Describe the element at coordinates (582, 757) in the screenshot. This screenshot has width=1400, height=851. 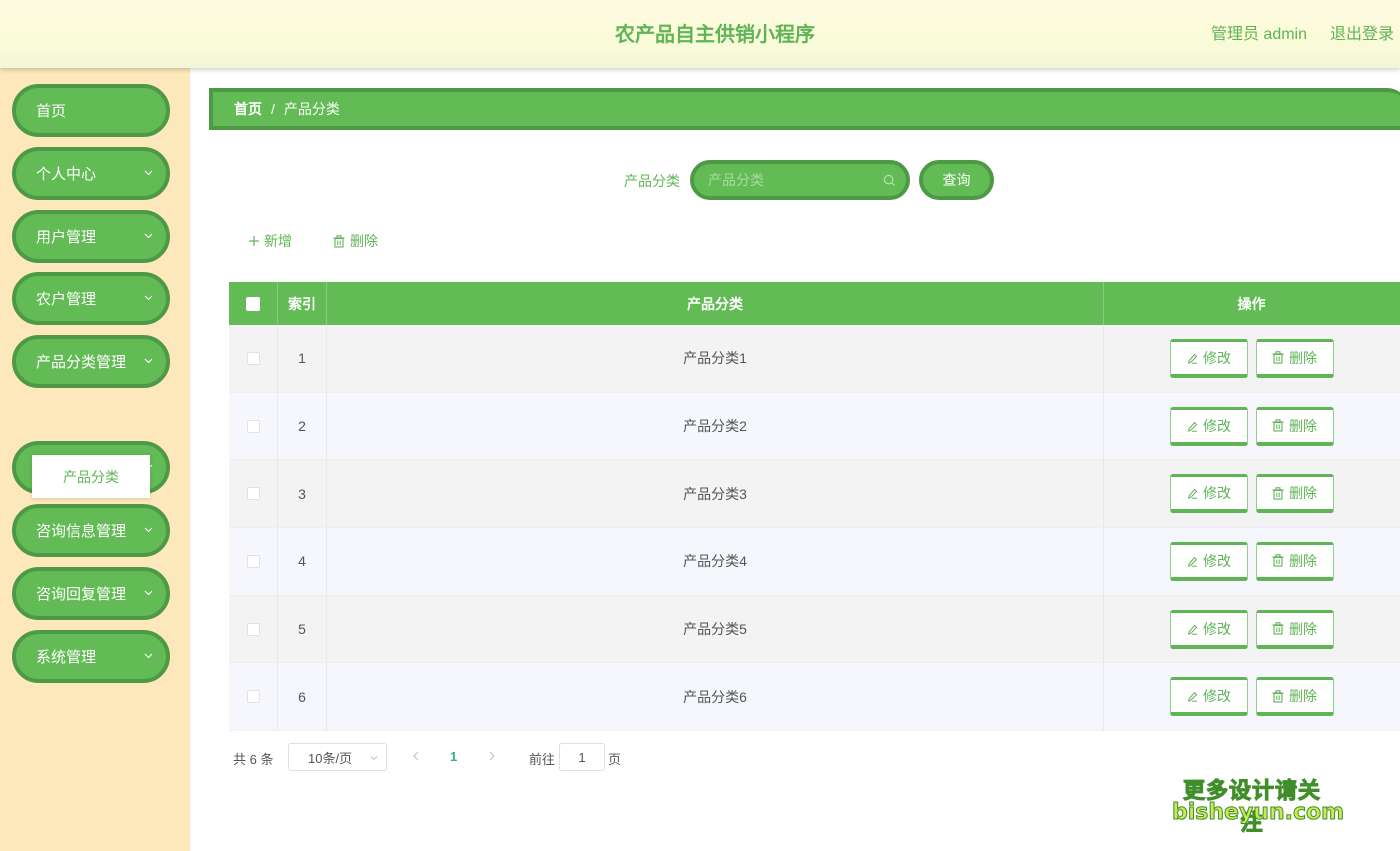
I see `goto-page-input` at that location.